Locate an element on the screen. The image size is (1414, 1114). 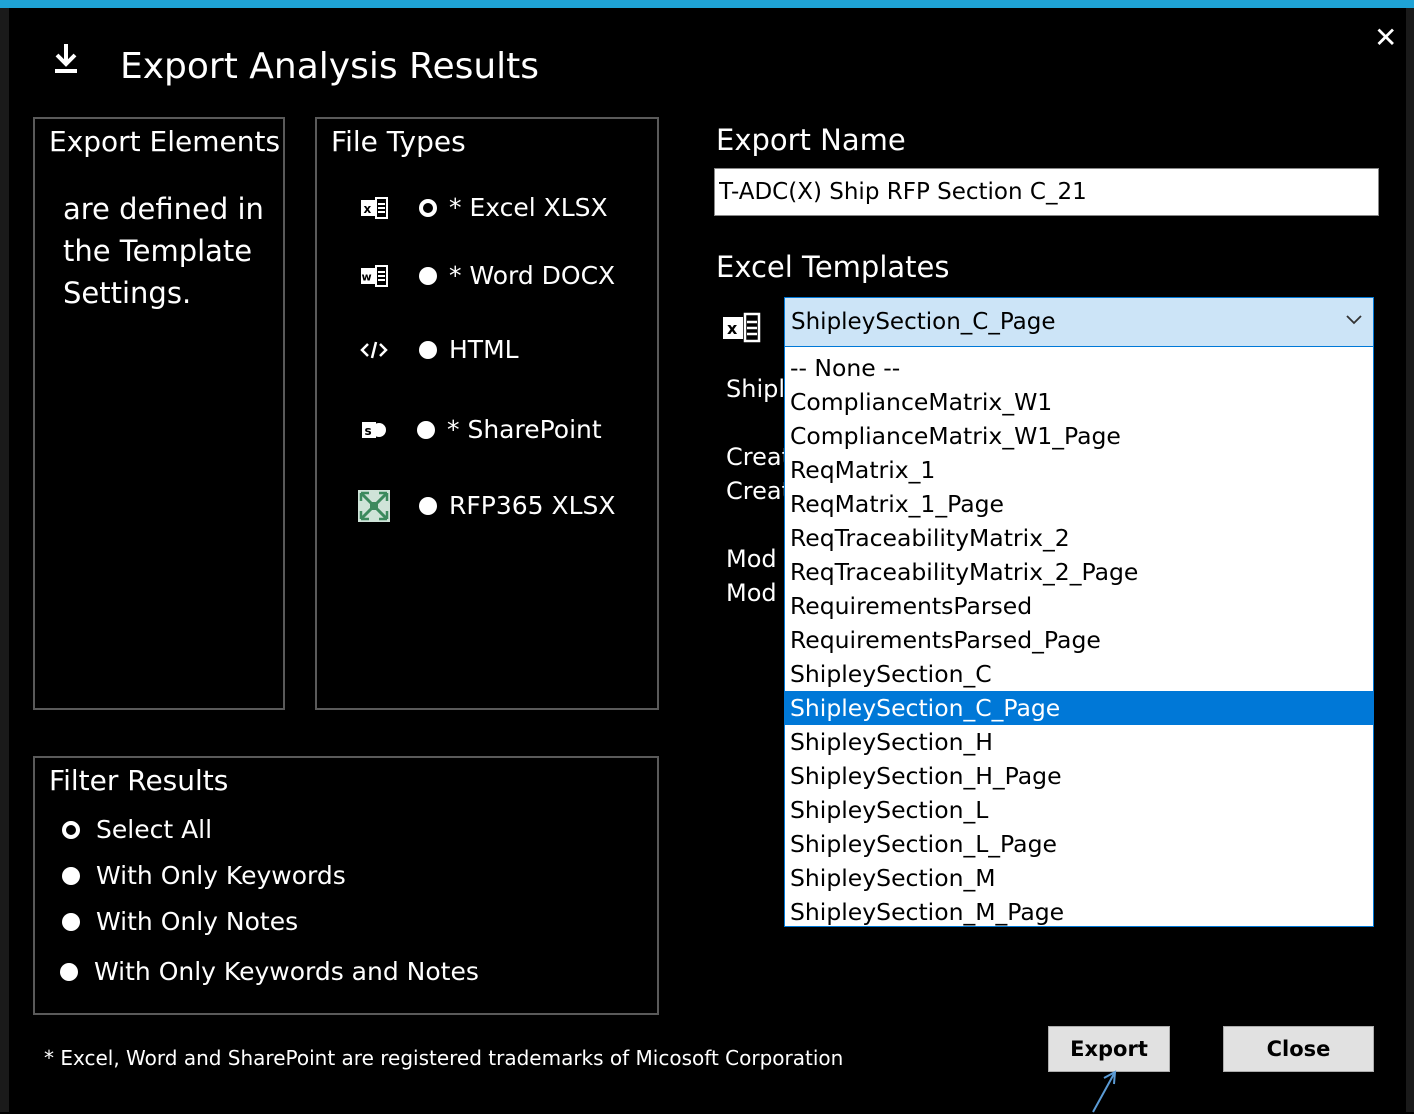
template-info-line-3: Creat is located at coordinates (758, 491).